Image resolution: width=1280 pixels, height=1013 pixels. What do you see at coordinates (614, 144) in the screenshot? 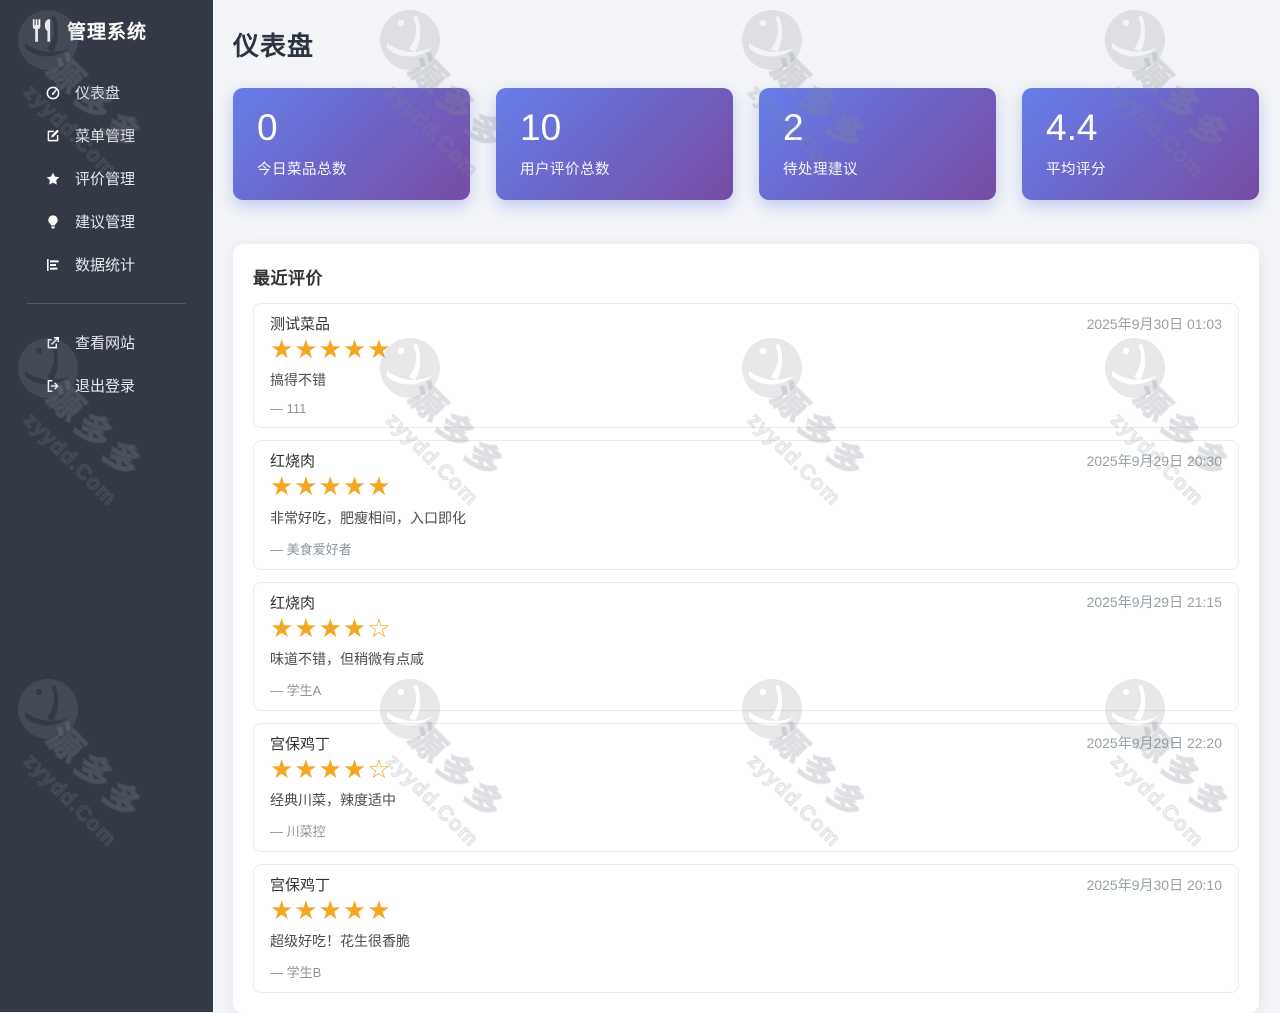
I see `stat-card: 10 用户评价总数` at bounding box center [614, 144].